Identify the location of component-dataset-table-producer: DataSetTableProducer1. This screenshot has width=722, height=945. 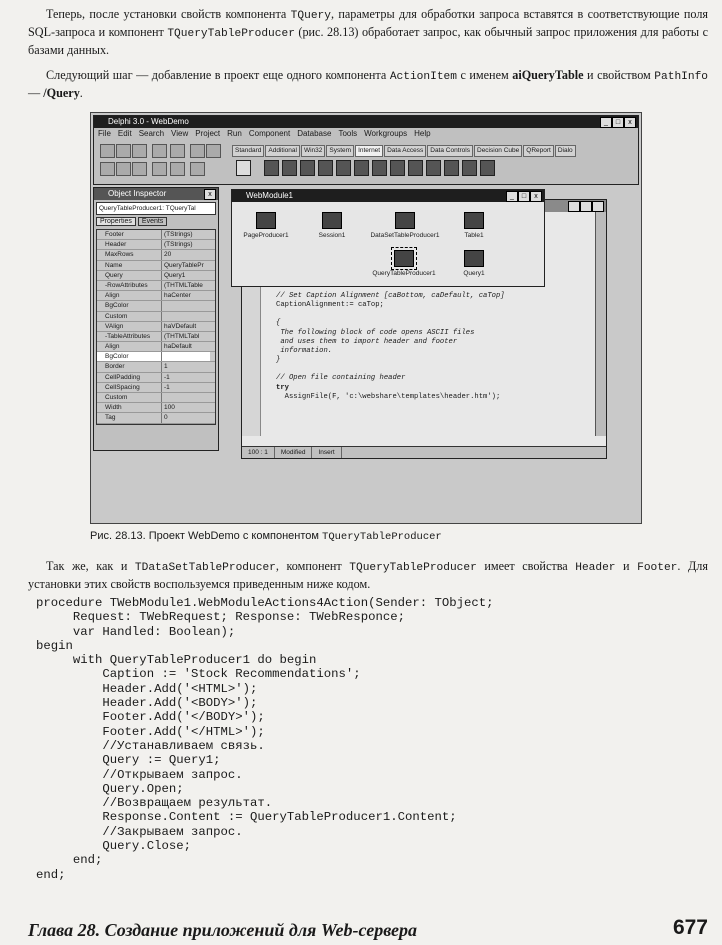
(405, 225).